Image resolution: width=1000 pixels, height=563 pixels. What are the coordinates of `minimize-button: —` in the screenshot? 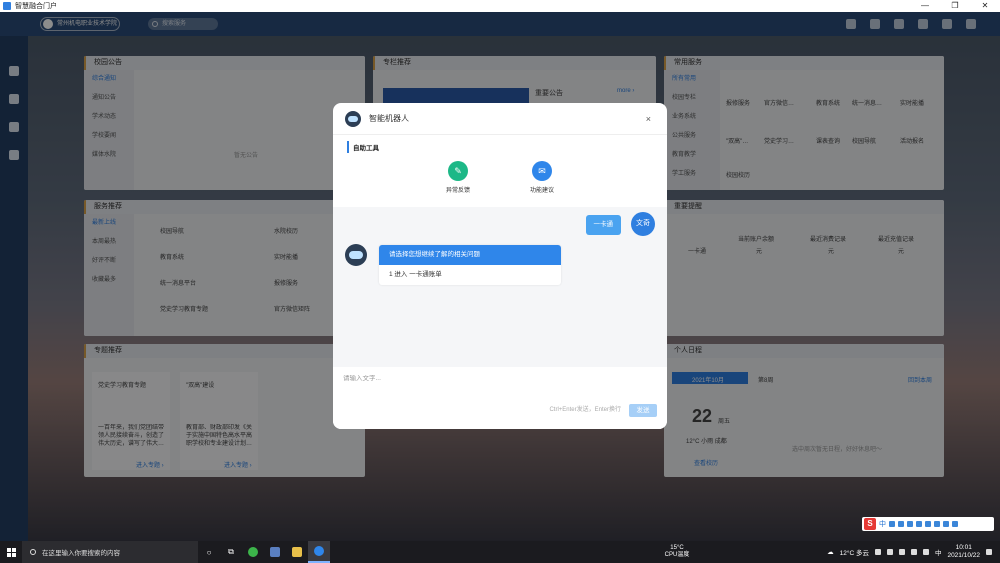 It's located at (925, 6).